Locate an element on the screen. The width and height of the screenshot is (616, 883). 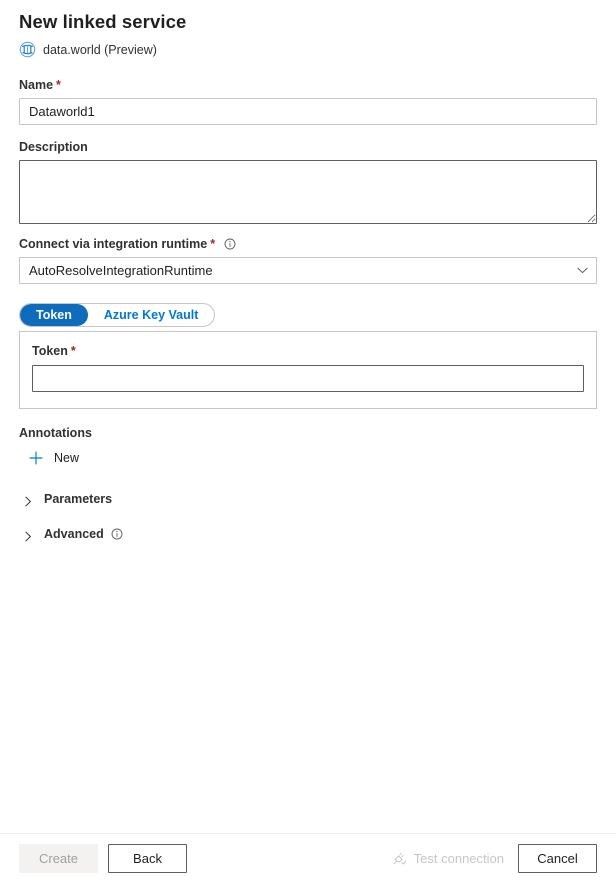
token-required-marker: * is located at coordinates (73, 351).